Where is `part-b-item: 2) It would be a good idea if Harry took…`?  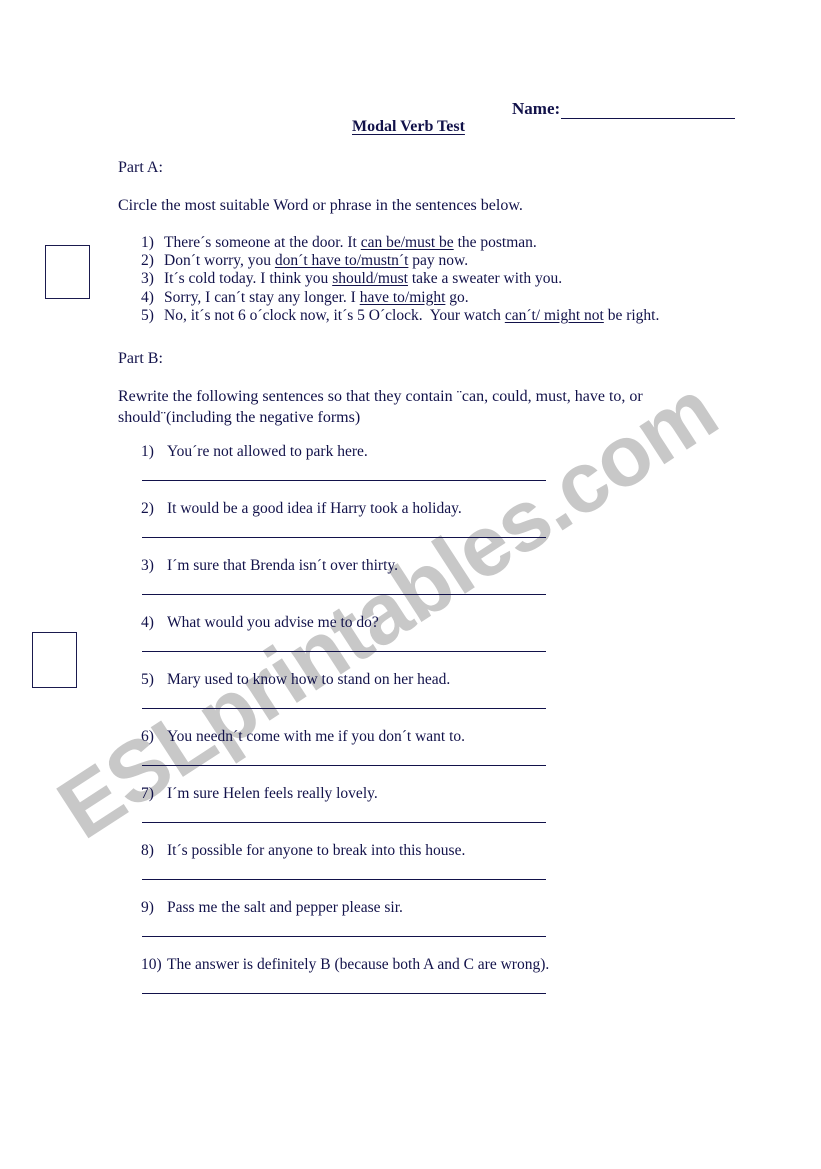 part-b-item: 2) It would be a good idea if Harry took… is located at coordinates (346, 526).